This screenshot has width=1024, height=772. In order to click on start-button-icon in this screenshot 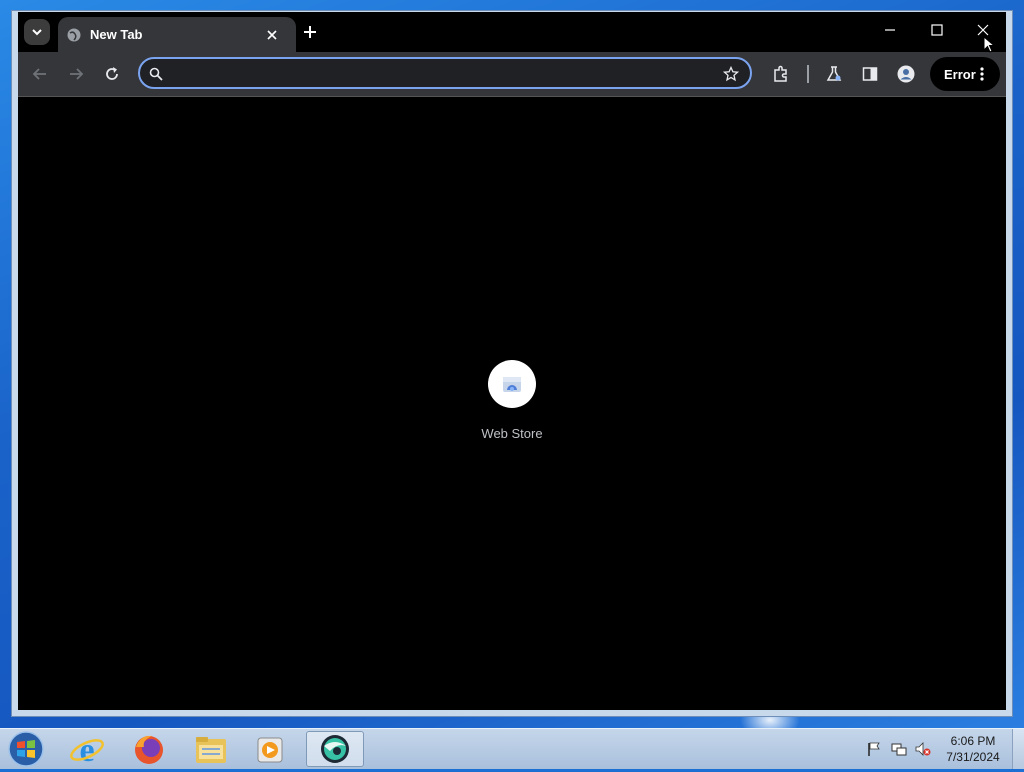, I will do `click(26, 749)`.